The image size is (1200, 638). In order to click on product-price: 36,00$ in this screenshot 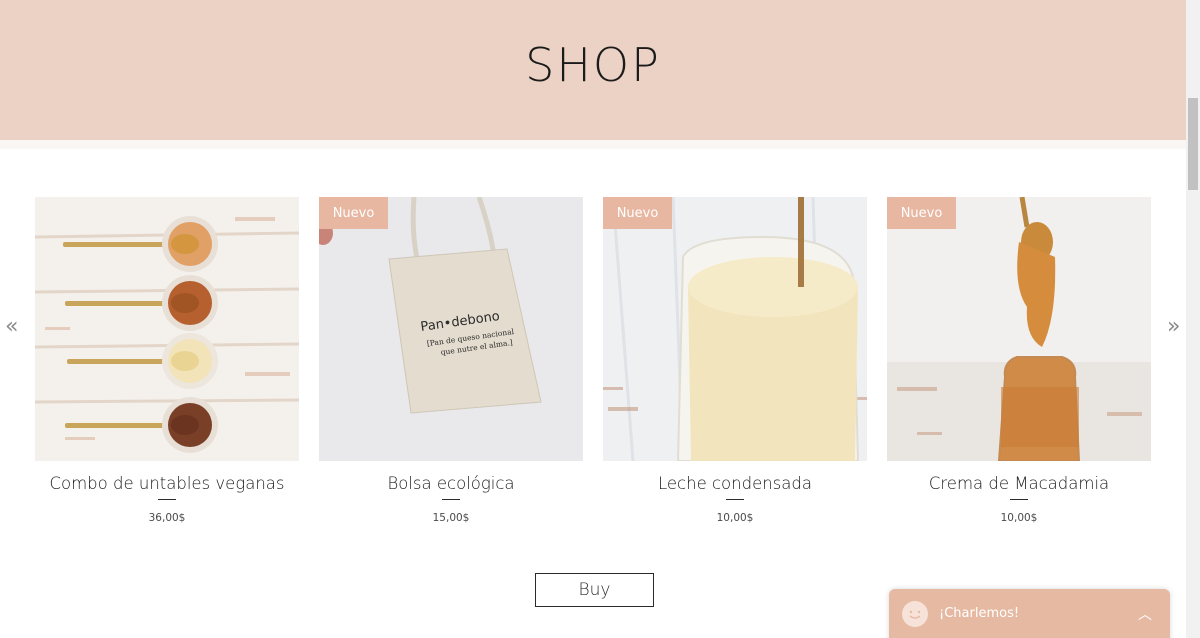, I will do `click(167, 518)`.